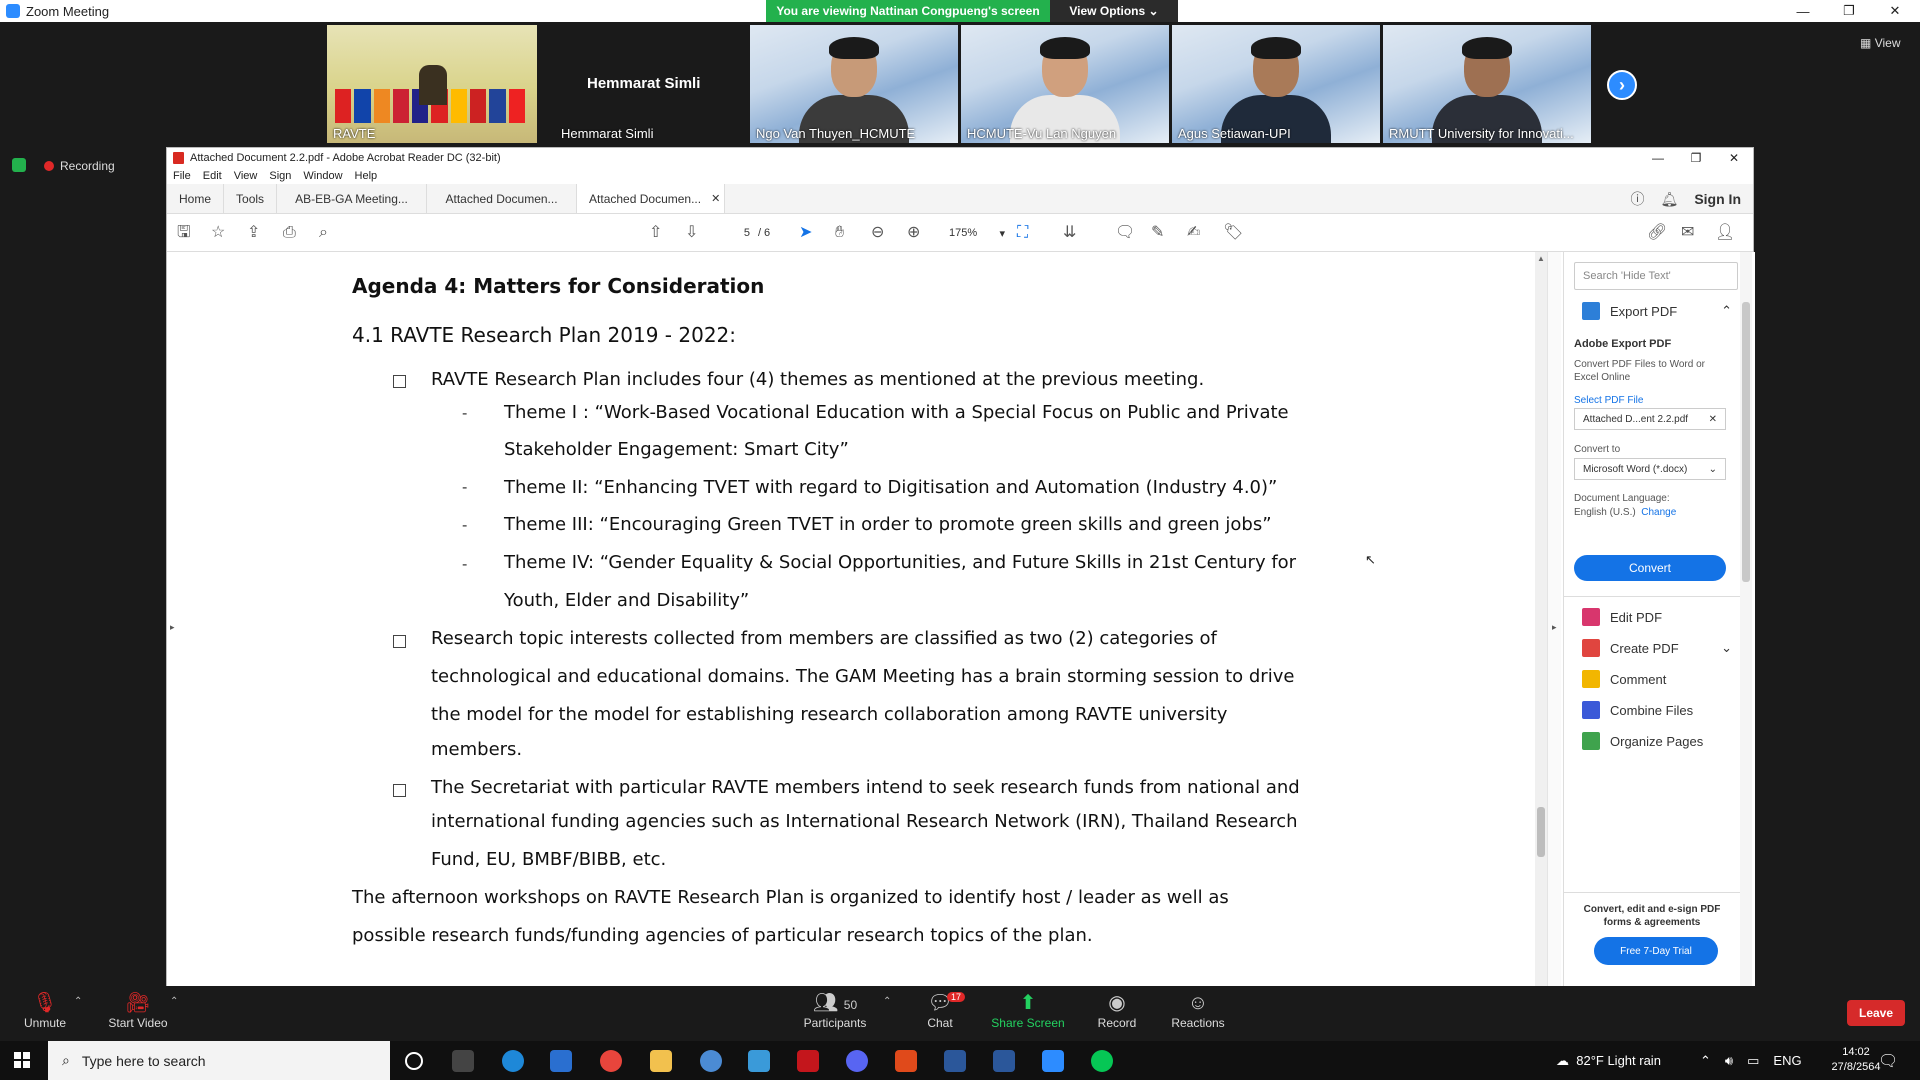 The height and width of the screenshot is (1080, 1920). I want to click on cortana-icon, so click(414, 1061).